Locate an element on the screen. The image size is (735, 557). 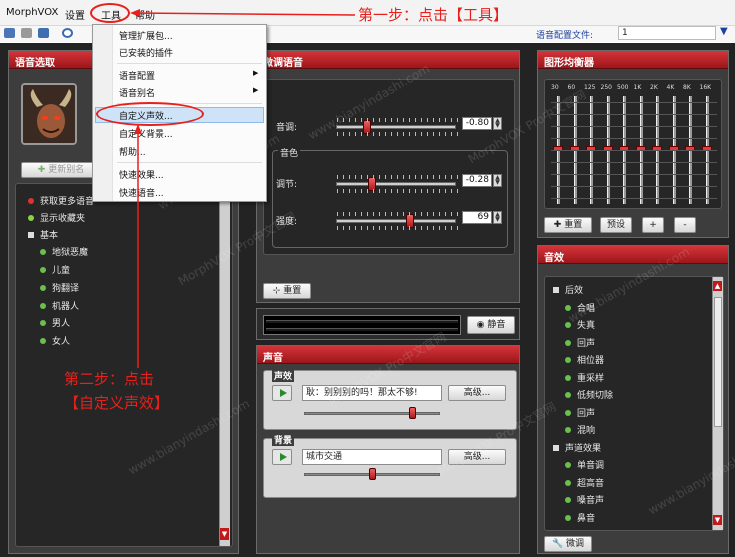
annotation-step2-line1: 第二步：点击 is located at coordinates (109, 379).